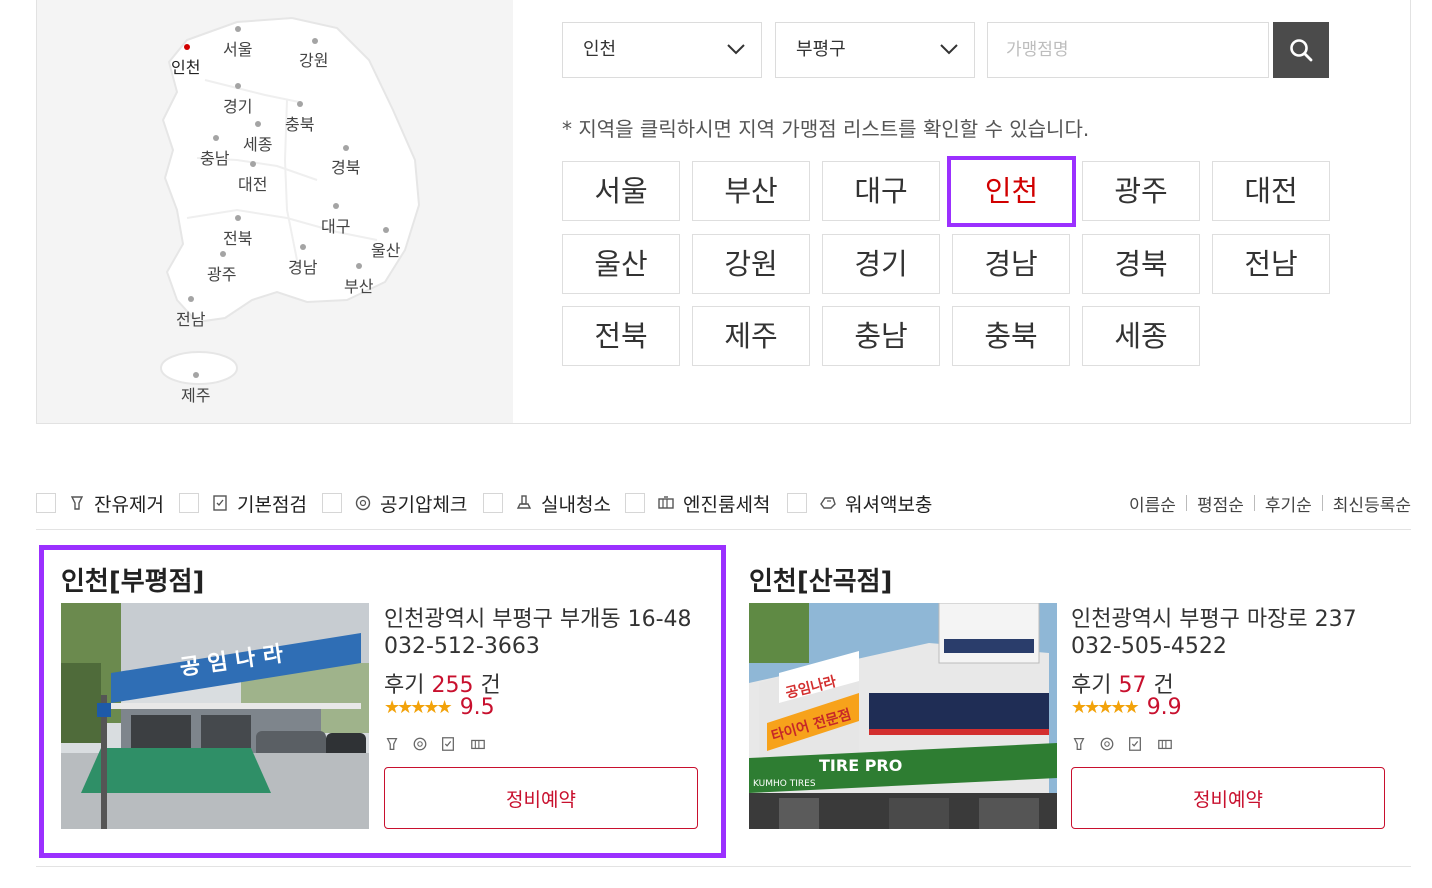  Describe the element at coordinates (214, 157) in the screenshot. I see `map-label-chungnam: 충남` at that location.